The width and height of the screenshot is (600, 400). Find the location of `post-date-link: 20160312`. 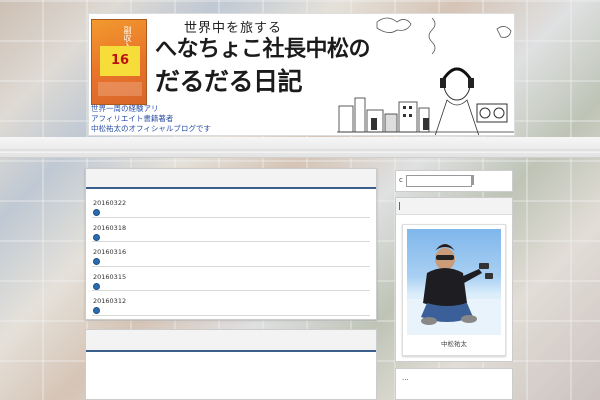

post-date-link: 20160312 is located at coordinates (109, 301).